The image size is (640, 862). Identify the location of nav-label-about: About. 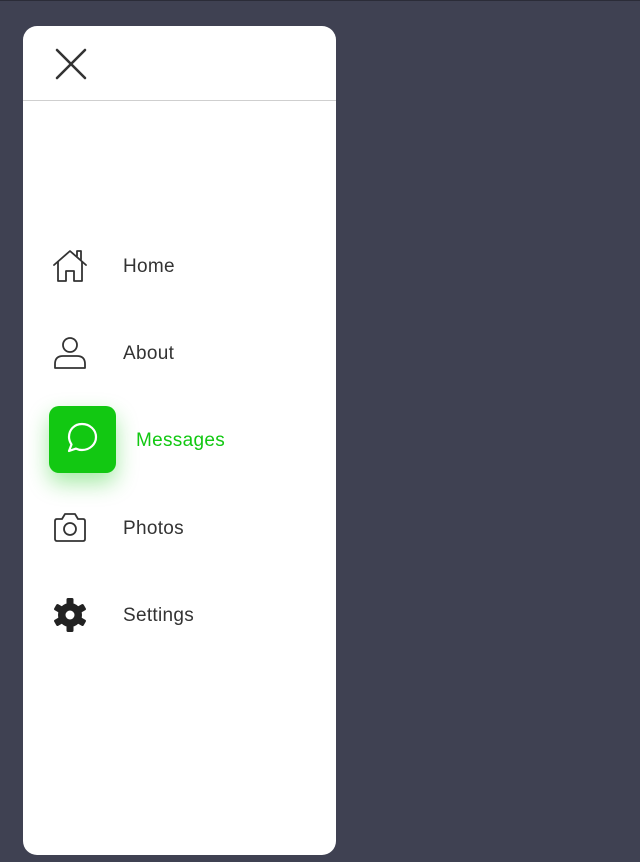
(149, 353).